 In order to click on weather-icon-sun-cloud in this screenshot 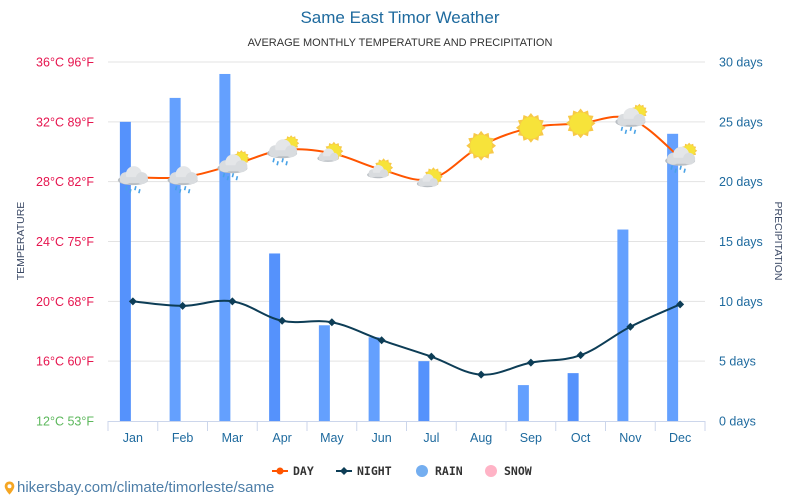, I will do `click(429, 177)`.